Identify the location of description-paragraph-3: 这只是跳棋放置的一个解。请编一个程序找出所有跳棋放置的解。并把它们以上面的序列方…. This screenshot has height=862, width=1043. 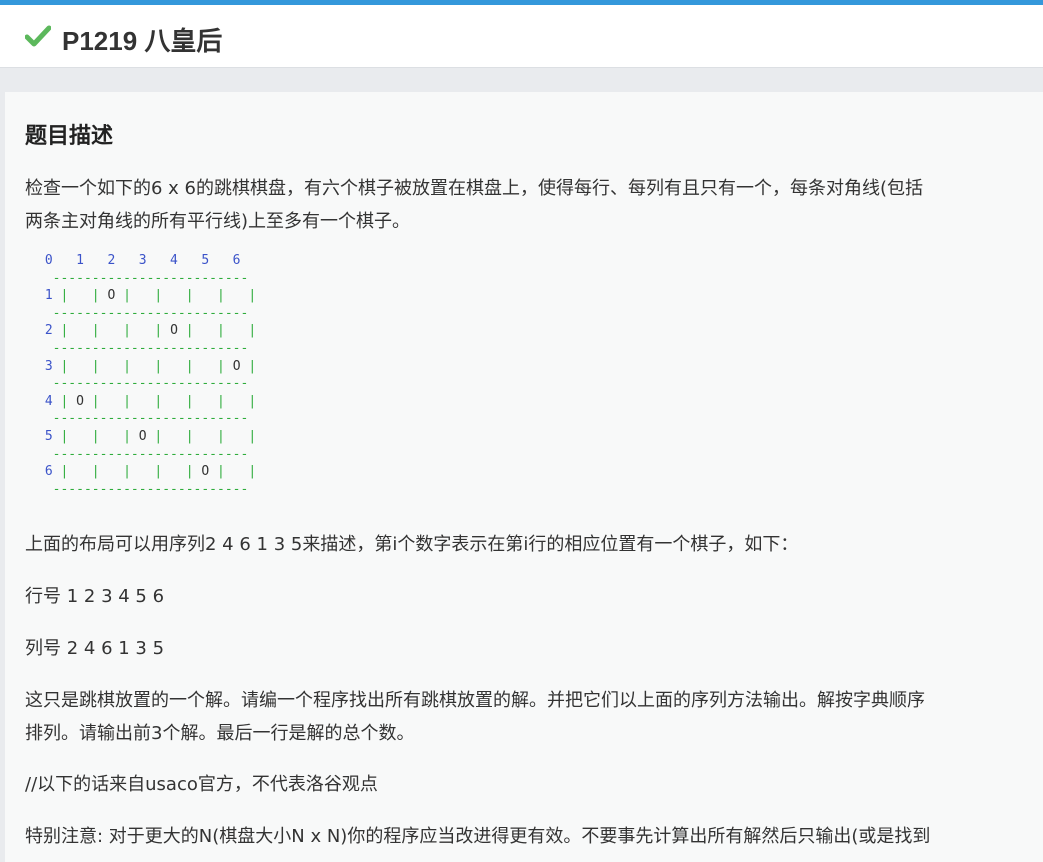
(475, 717).